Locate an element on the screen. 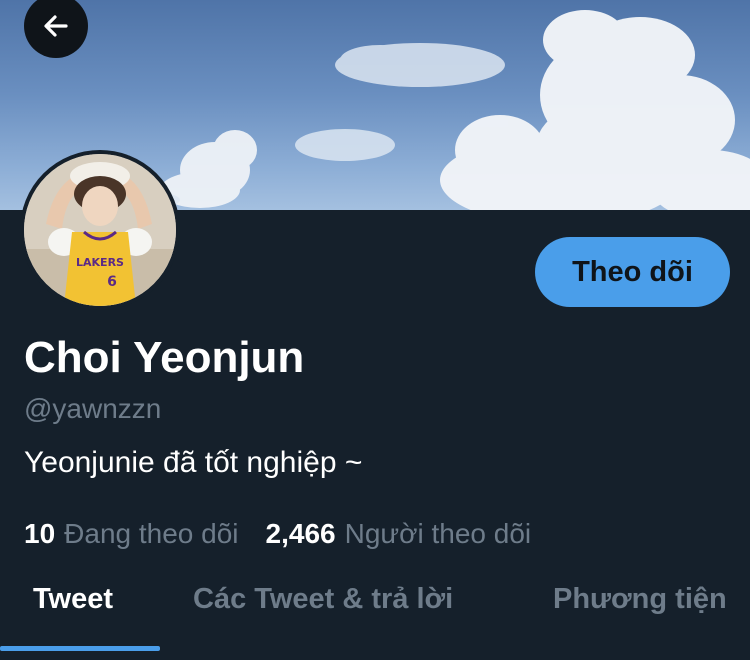  following-label: Đang theo dõi is located at coordinates (151, 533).